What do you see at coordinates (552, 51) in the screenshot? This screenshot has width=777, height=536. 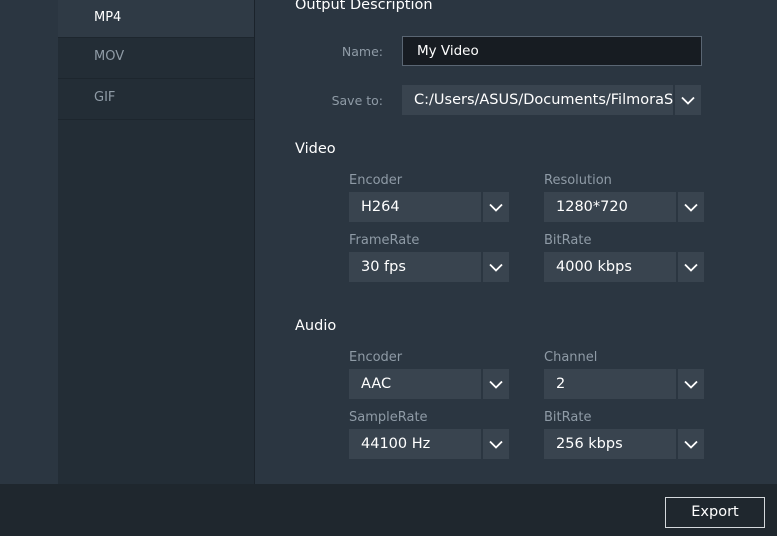 I see `name-input` at bounding box center [552, 51].